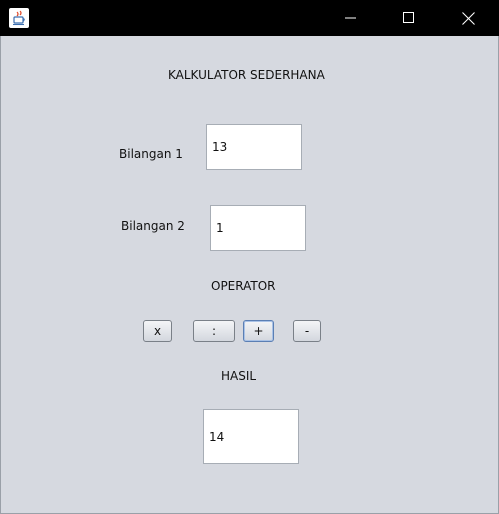 This screenshot has height=514, width=499. What do you see at coordinates (258, 331) in the screenshot?
I see `add-button: +` at bounding box center [258, 331].